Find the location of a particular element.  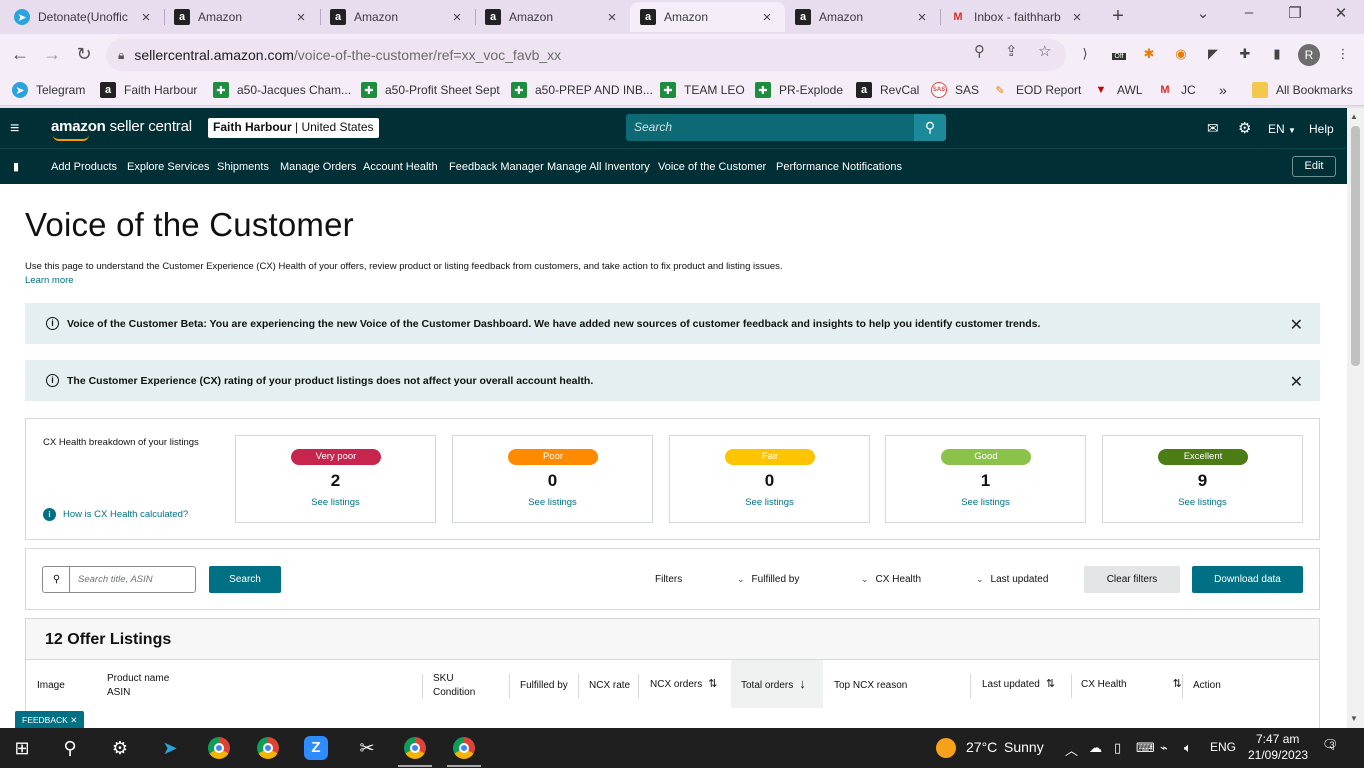

menu-kebab-icon: ⋮ is located at coordinates (1343, 55).